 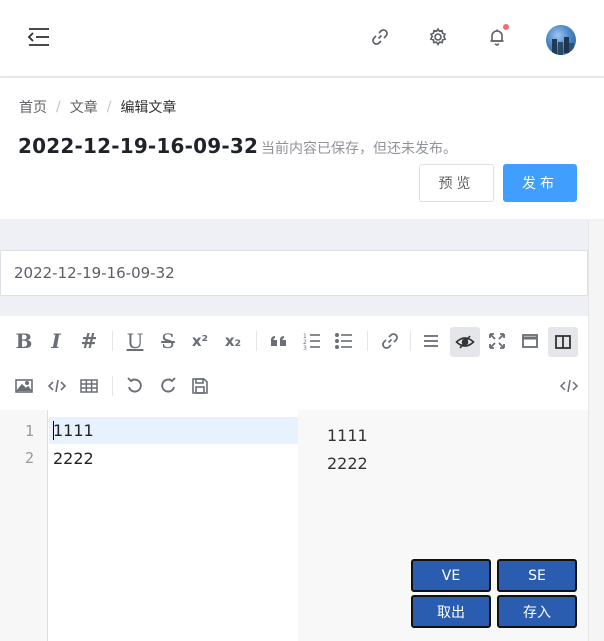 I want to click on subscript-button: x₂, so click(x=233, y=341).